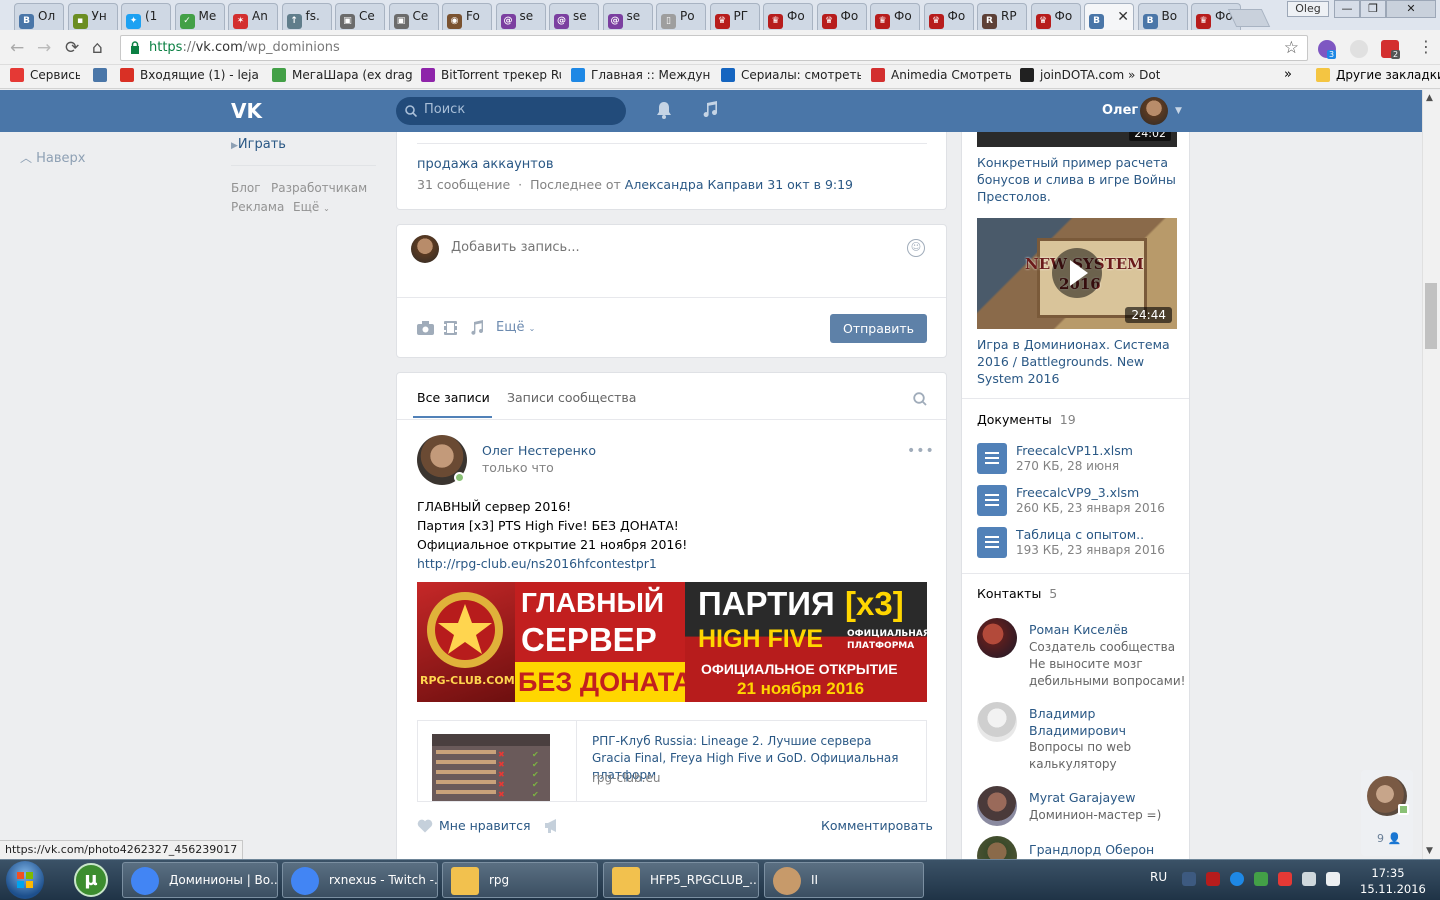 The width and height of the screenshot is (1440, 900). What do you see at coordinates (1162, 16) in the screenshot?
I see `browser-tab: В Во` at bounding box center [1162, 16].